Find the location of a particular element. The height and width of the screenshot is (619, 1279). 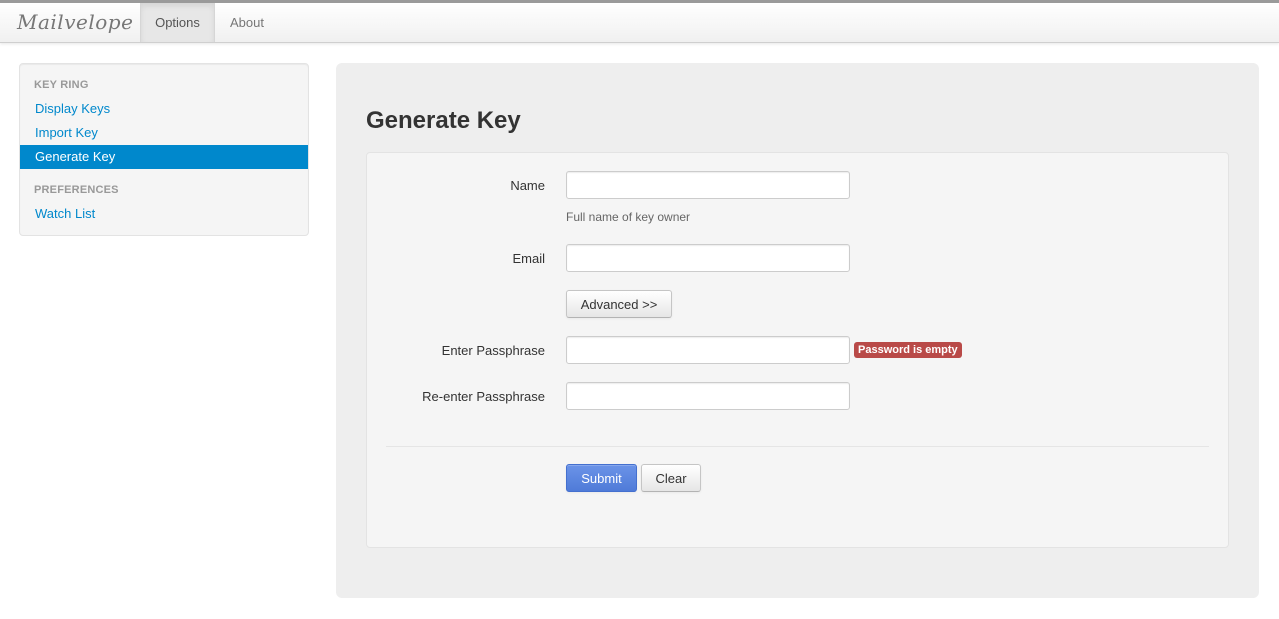

sidebar-item-watch-list: Watch List is located at coordinates (164, 214).